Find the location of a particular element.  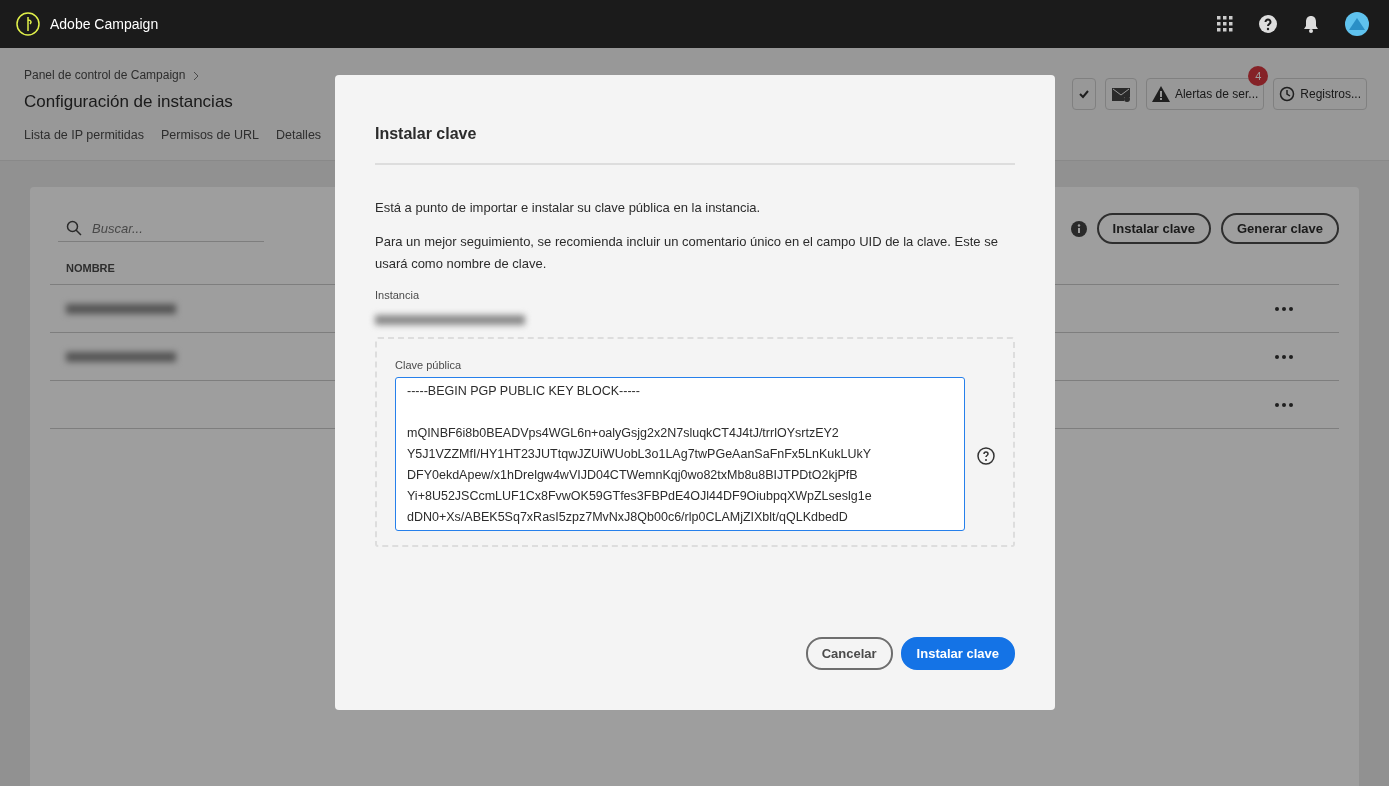

count-badge: 4 is located at coordinates (1258, 76).